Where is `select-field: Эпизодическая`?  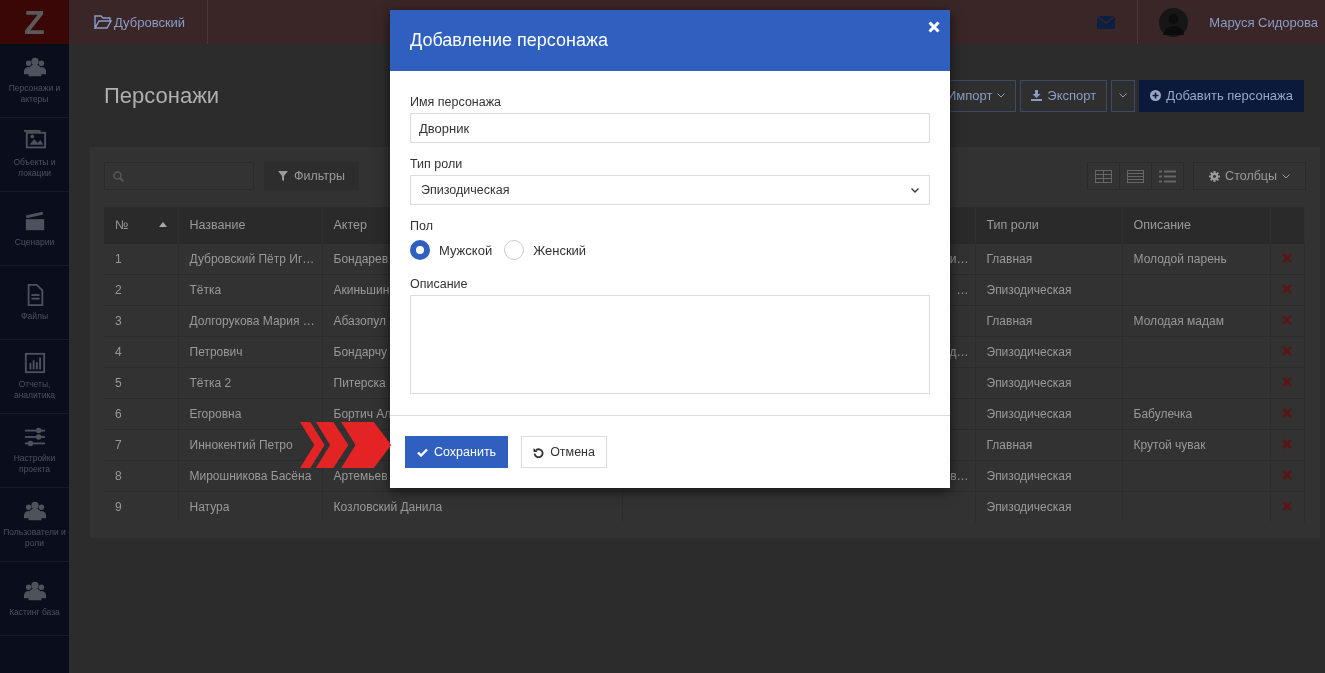 select-field: Эпизодическая is located at coordinates (670, 190).